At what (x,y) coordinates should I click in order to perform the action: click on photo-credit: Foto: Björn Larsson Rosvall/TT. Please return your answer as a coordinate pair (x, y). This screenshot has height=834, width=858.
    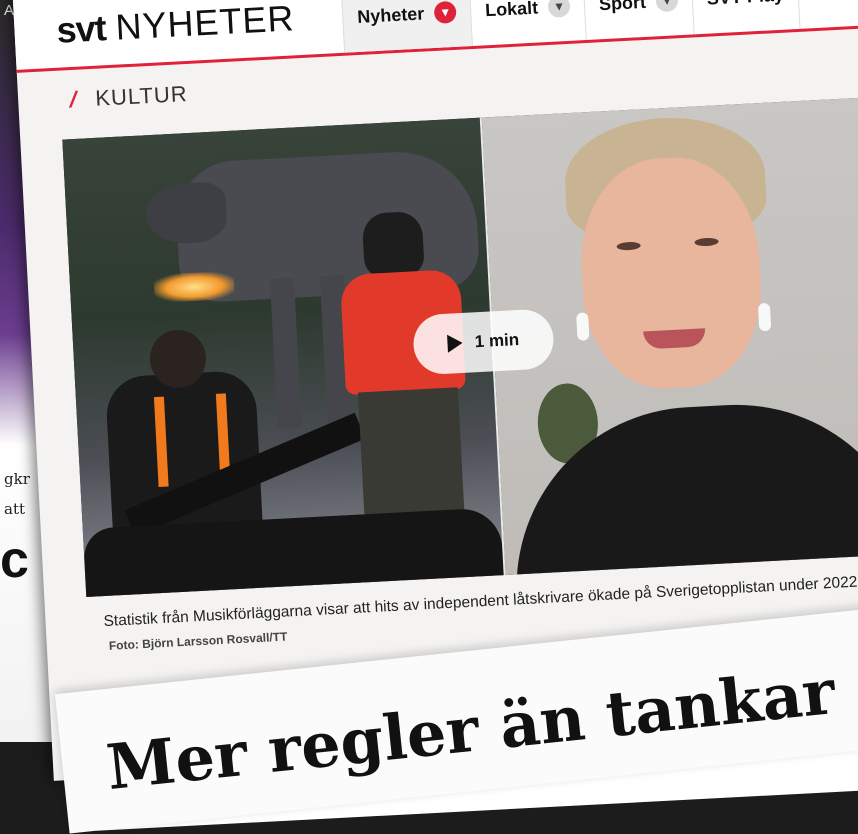
    Looking at the image, I should click on (198, 641).